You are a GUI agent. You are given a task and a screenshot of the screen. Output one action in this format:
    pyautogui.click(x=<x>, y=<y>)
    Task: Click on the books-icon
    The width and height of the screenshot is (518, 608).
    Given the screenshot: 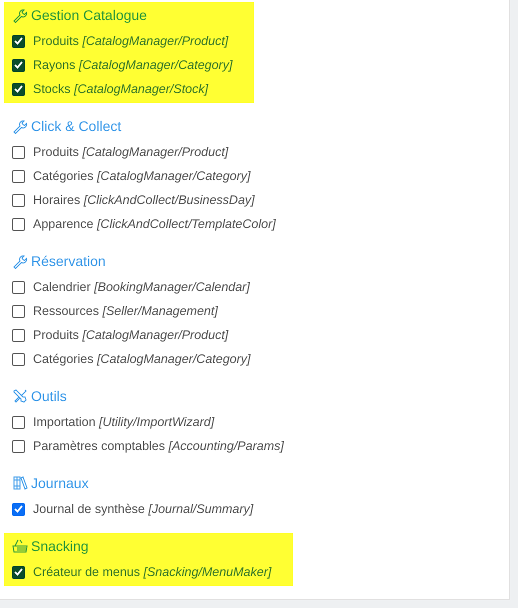 What is the action you would take?
    pyautogui.click(x=20, y=483)
    